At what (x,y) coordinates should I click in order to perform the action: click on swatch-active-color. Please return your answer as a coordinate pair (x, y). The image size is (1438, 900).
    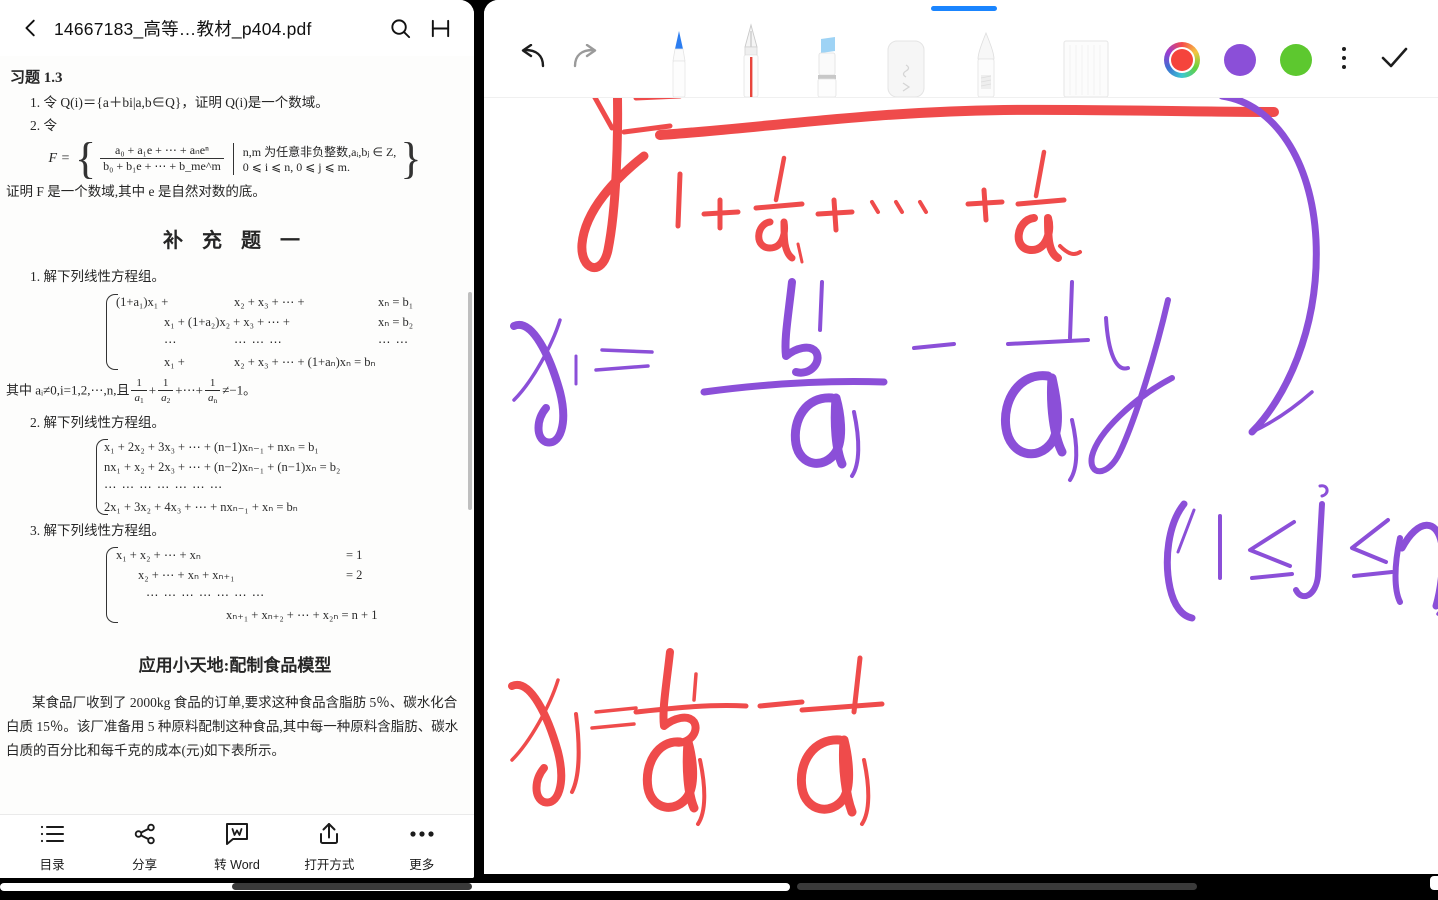
    Looking at the image, I should click on (1182, 60).